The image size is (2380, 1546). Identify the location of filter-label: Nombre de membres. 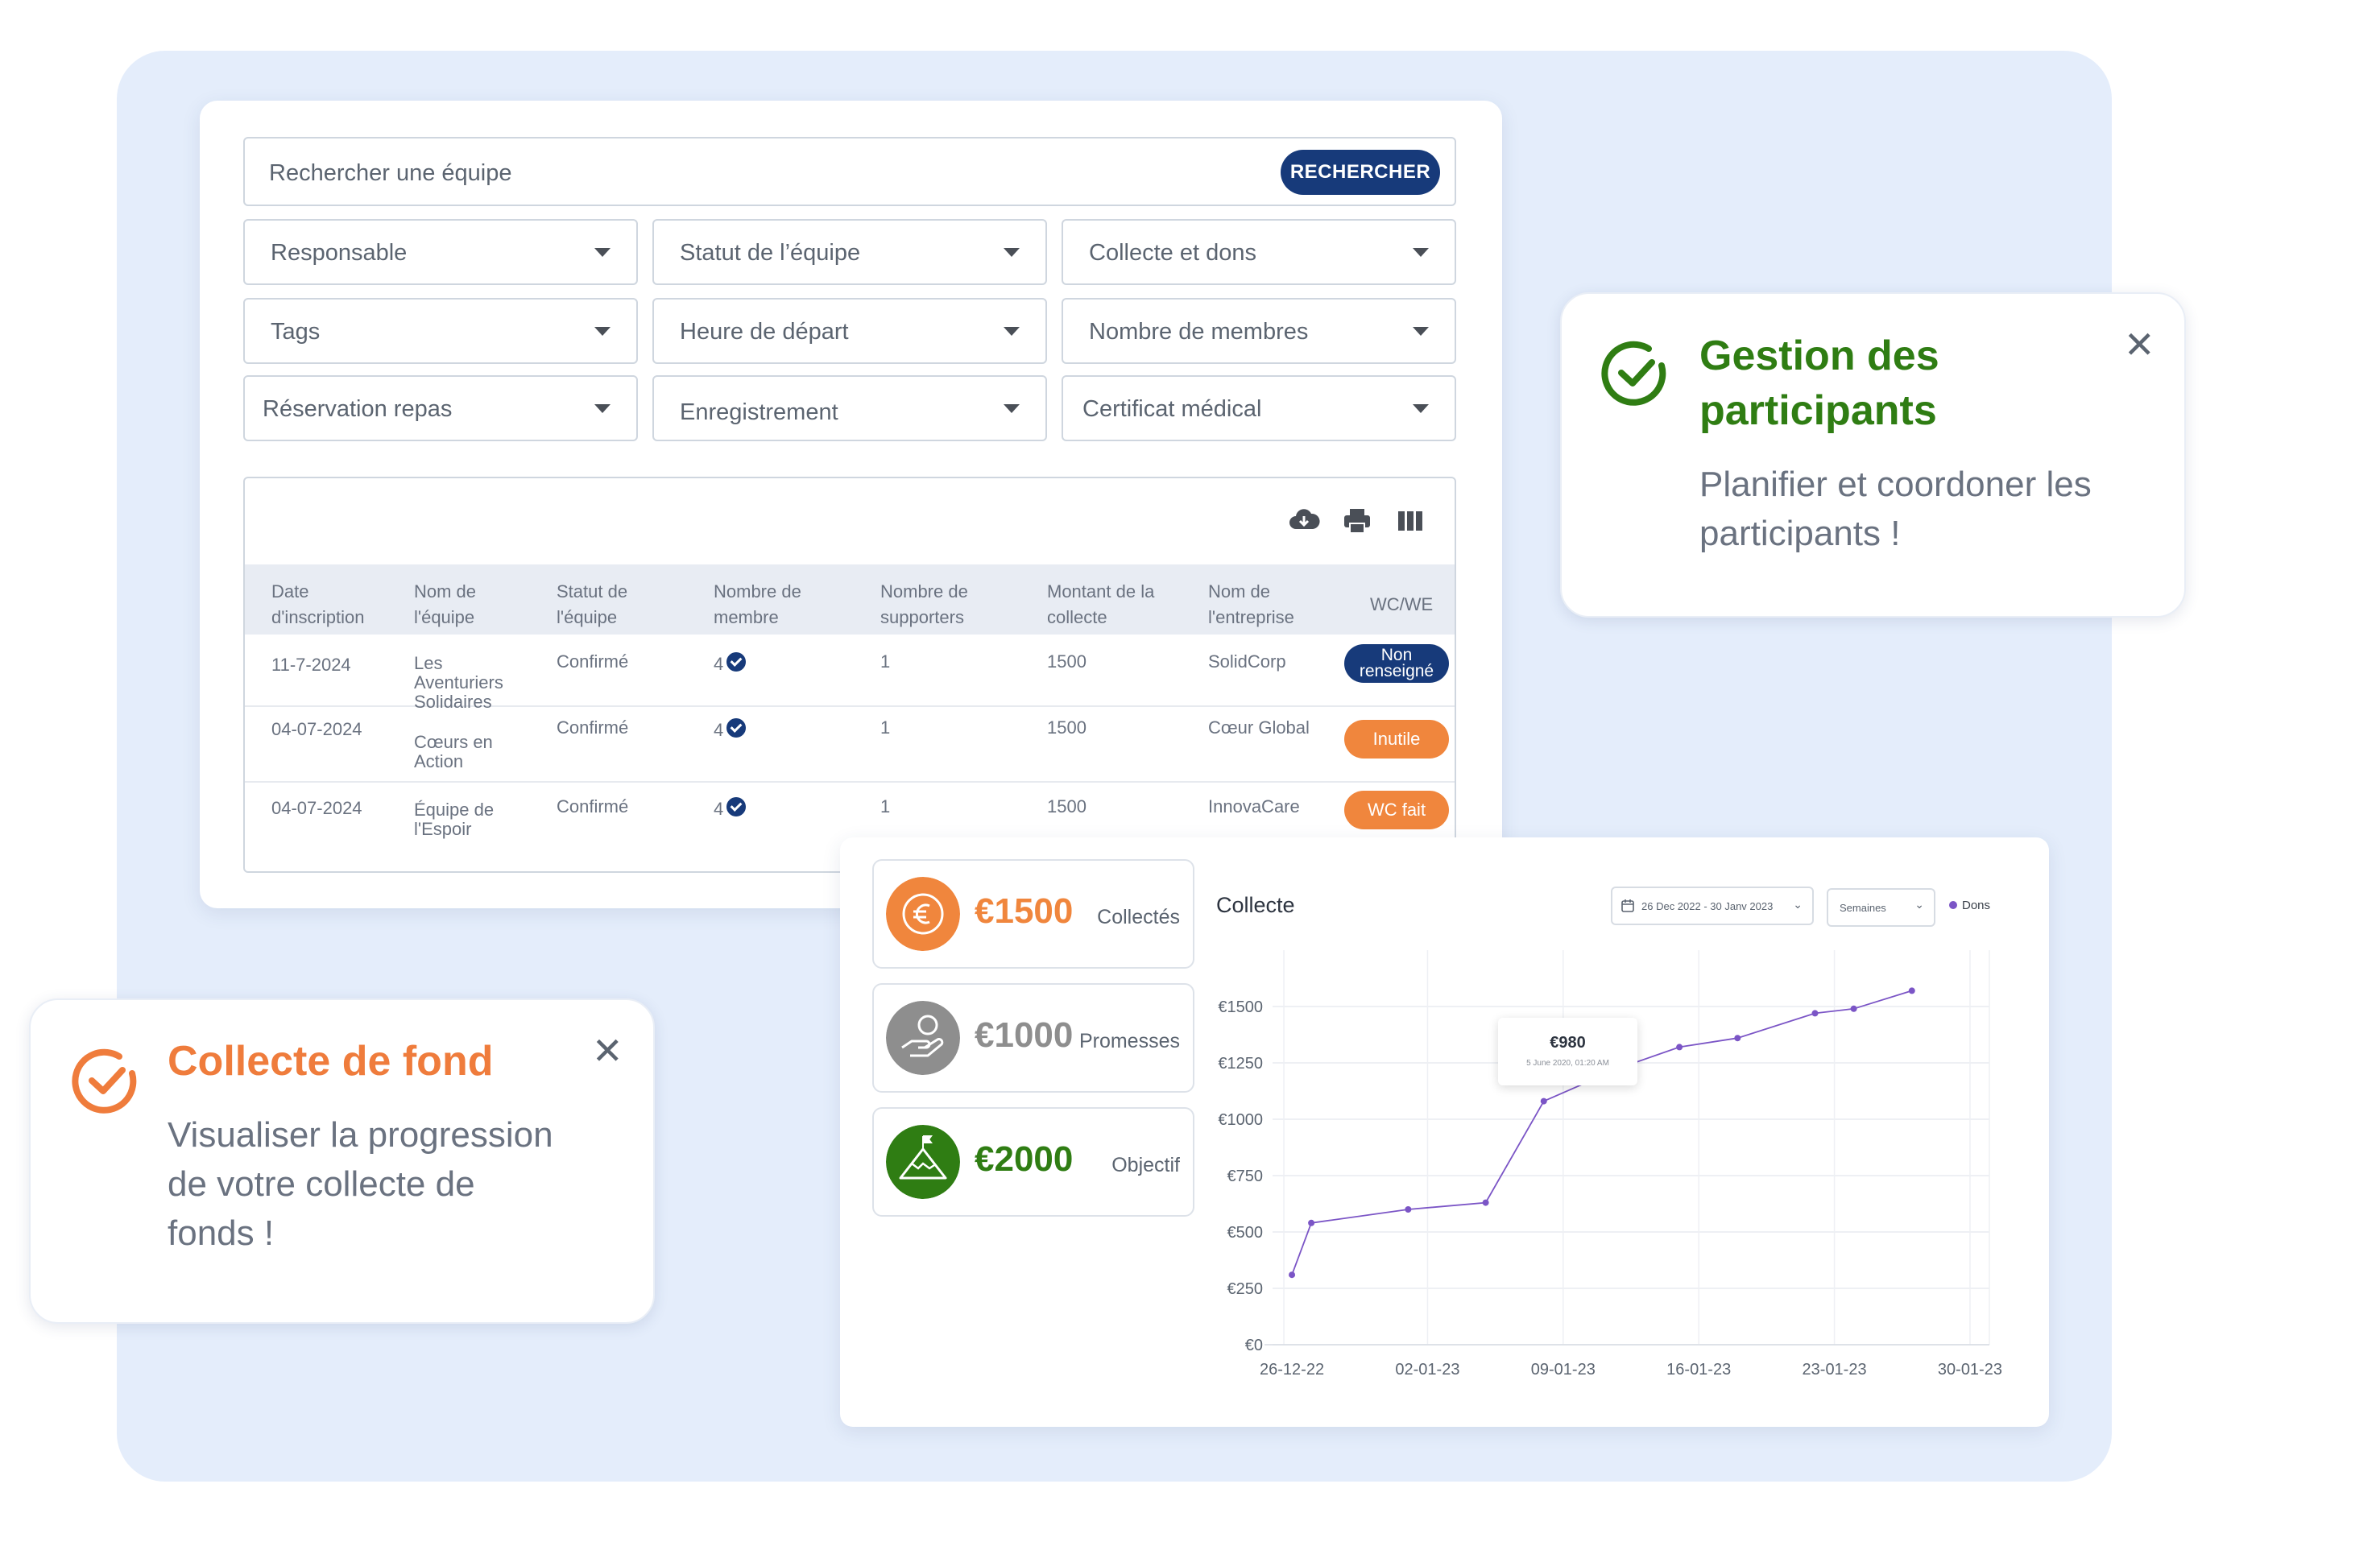
(1199, 332).